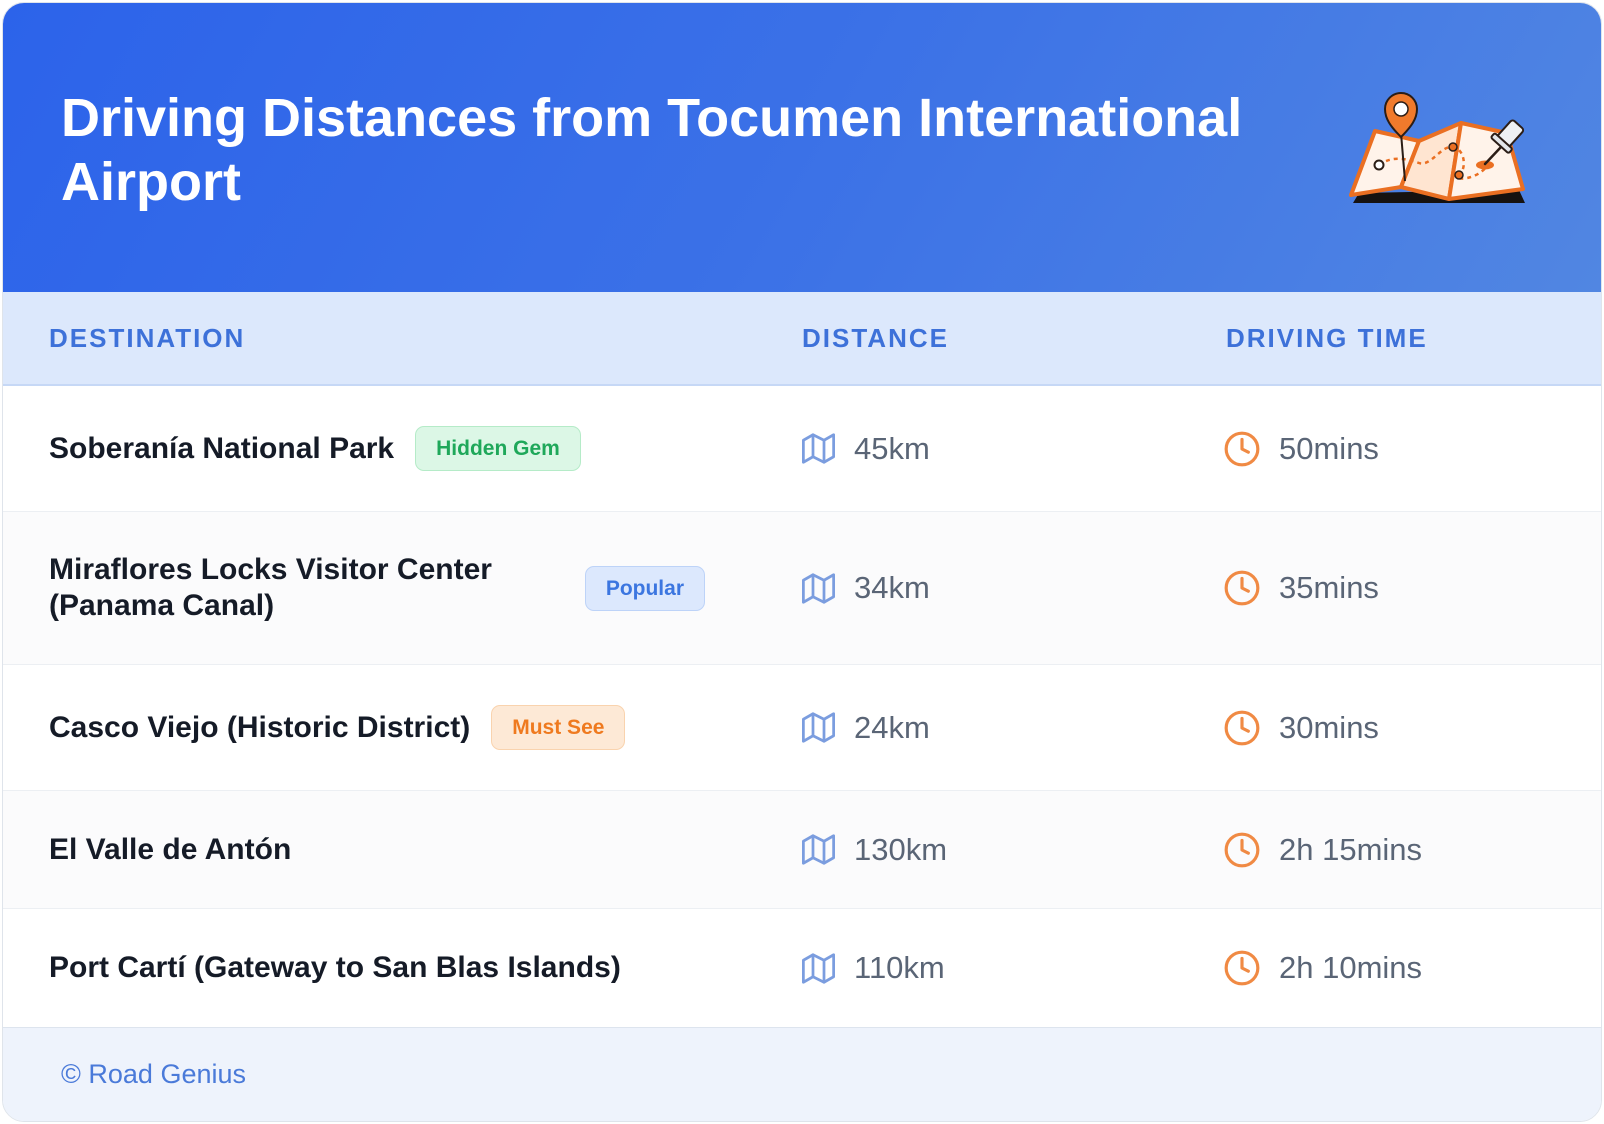 This screenshot has width=1604, height=1124. Describe the element at coordinates (1329, 587) in the screenshot. I see `driving-time-value: 35mins` at that location.